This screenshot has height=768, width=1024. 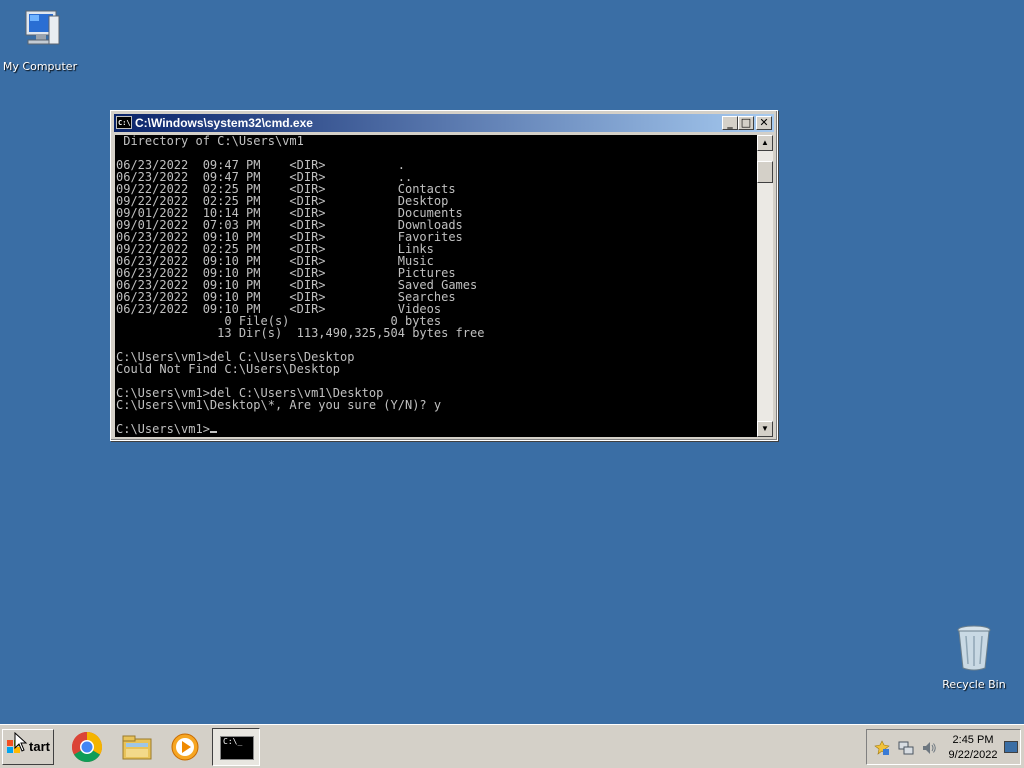 What do you see at coordinates (929, 748) in the screenshot?
I see `volume-icon` at bounding box center [929, 748].